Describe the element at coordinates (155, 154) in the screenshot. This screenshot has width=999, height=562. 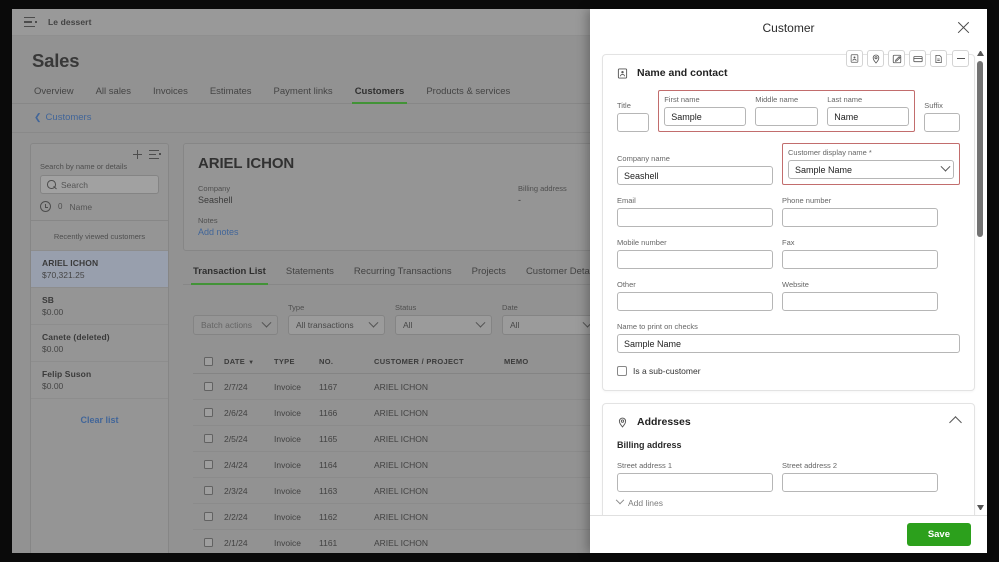
I see `list-settings-icon` at that location.